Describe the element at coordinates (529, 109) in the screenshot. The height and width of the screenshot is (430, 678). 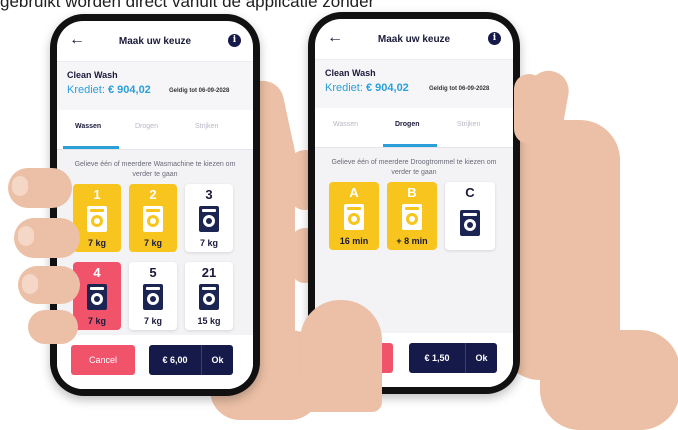
I see `right-hand-fingertip-front` at that location.